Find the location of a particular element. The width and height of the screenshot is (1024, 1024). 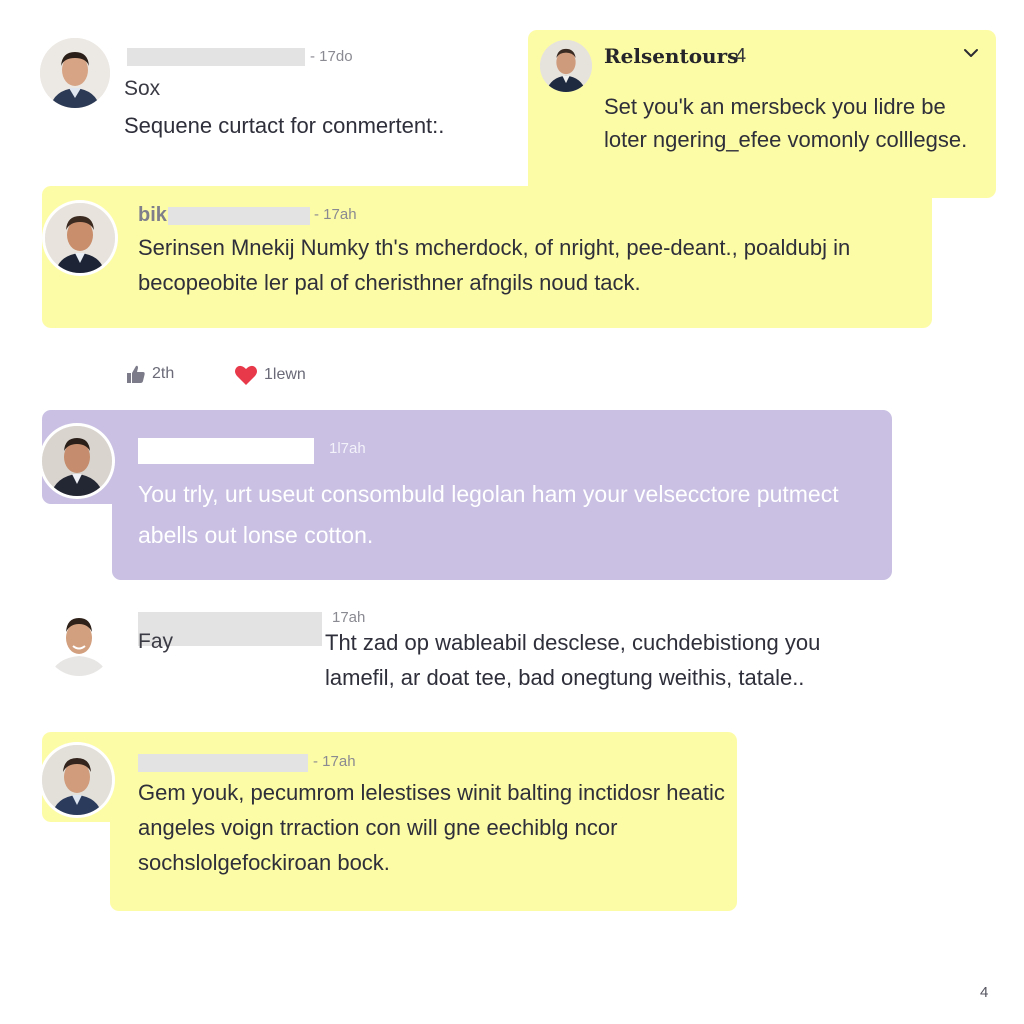

comment-time: 17ah is located at coordinates (349, 617).